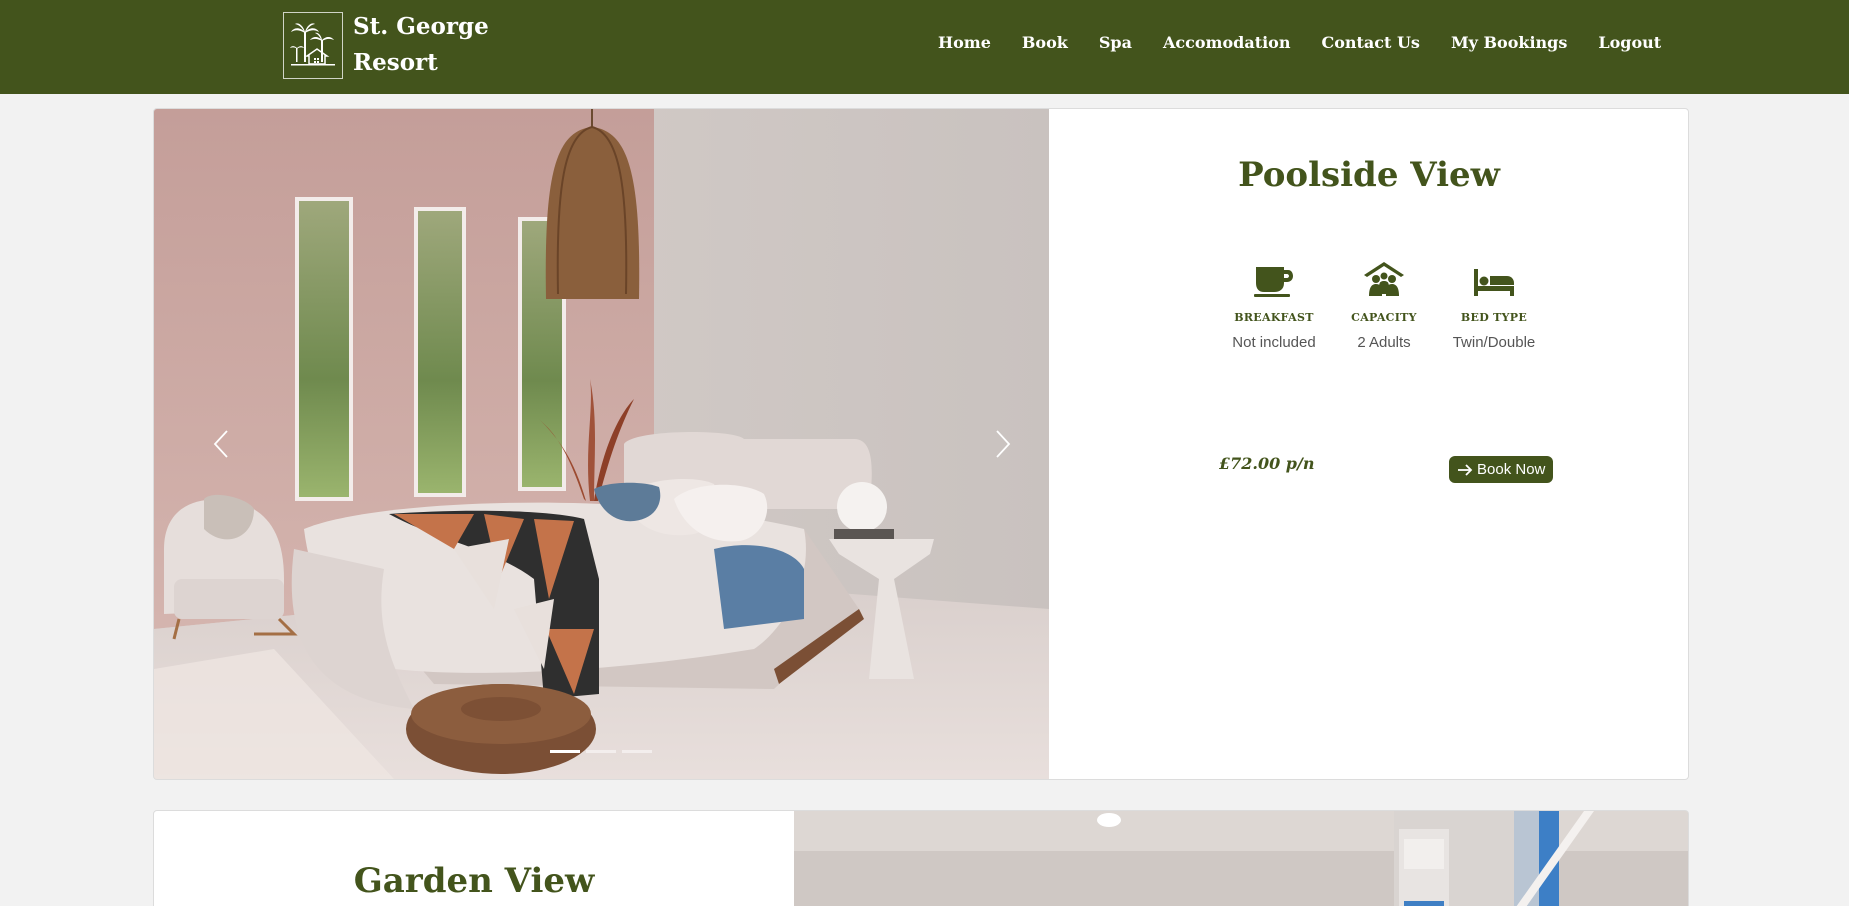 This screenshot has width=1849, height=906. Describe the element at coordinates (1115, 42) in the screenshot. I see `nav-spa: Spa` at that location.